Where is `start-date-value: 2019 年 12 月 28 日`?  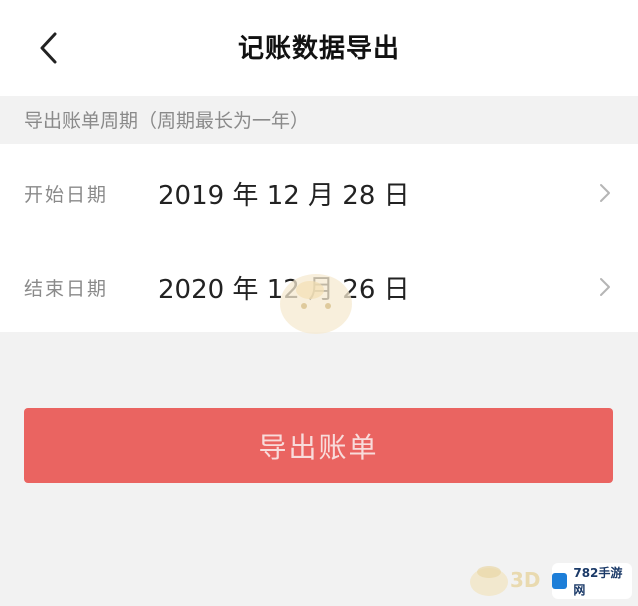 start-date-value: 2019 年 12 月 28 日 is located at coordinates (284, 196).